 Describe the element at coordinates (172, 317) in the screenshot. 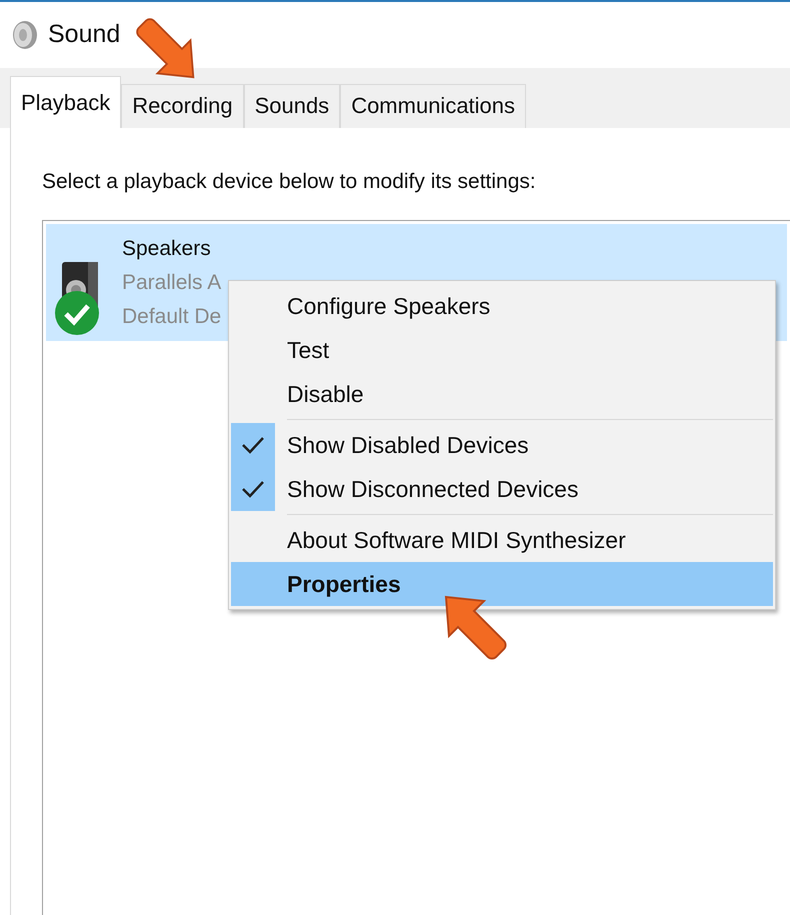

I see `device-detail: Default De` at that location.